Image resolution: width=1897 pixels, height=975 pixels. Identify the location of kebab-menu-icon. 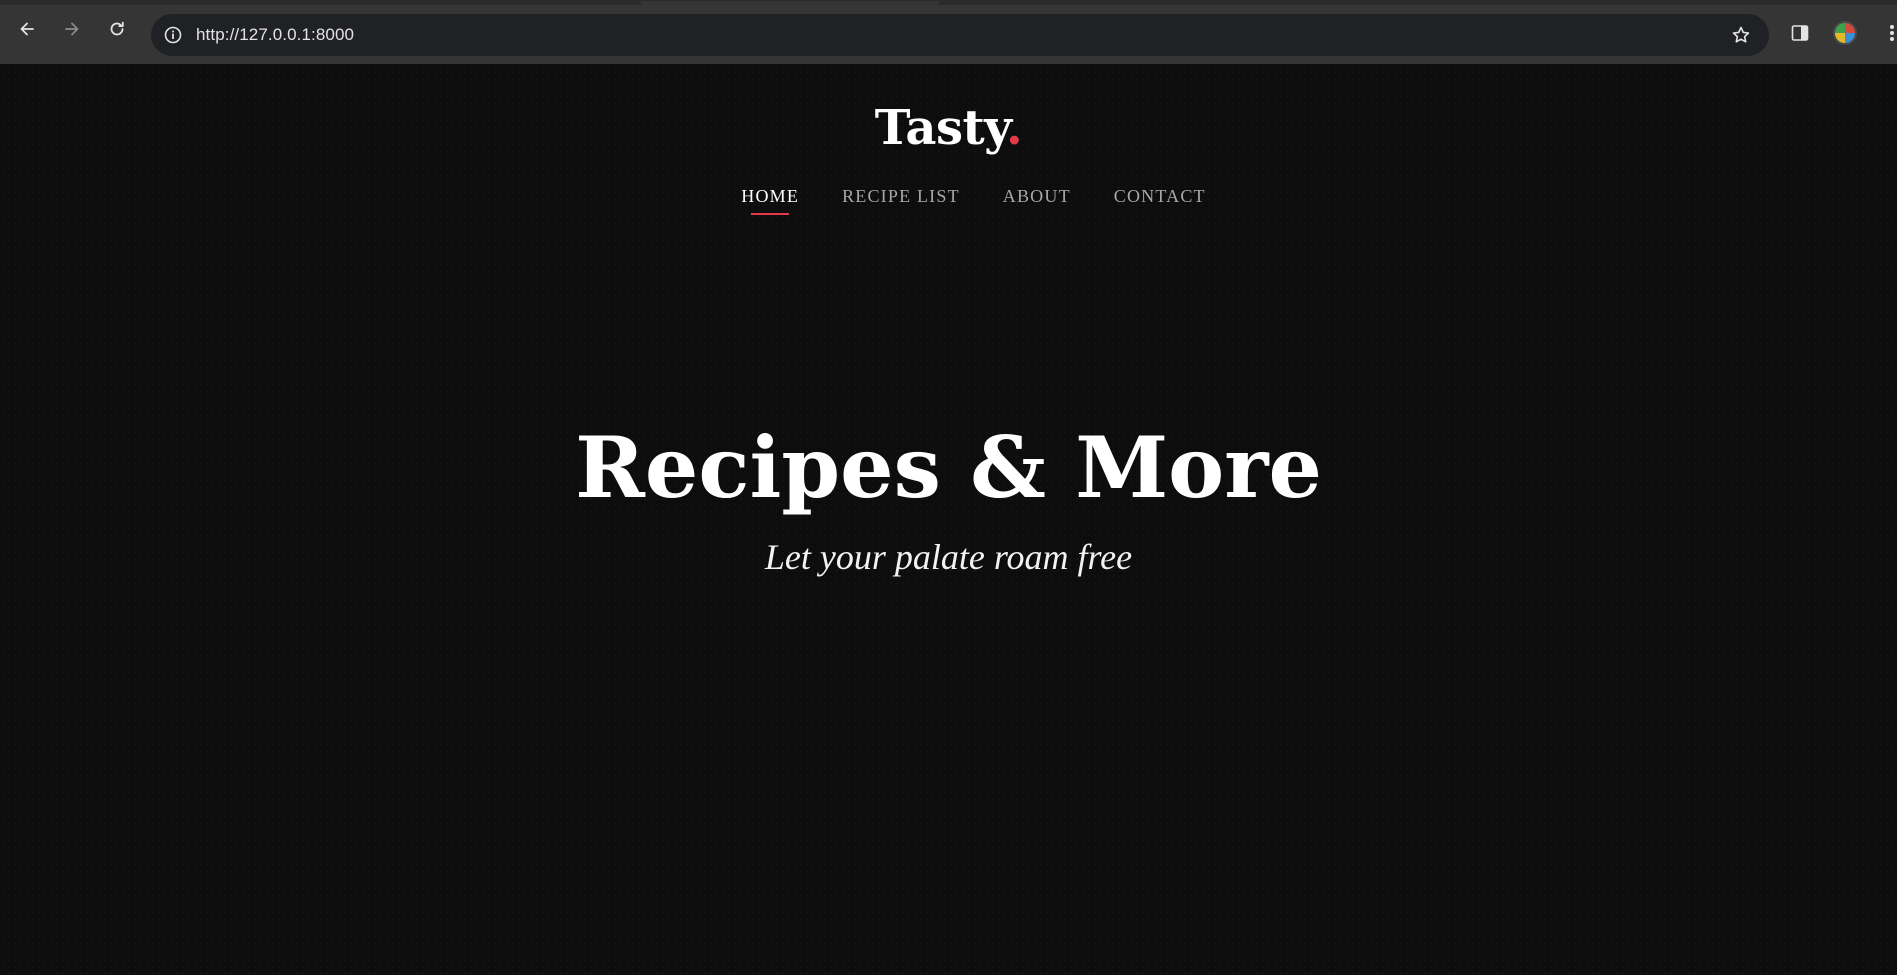
(1891, 33).